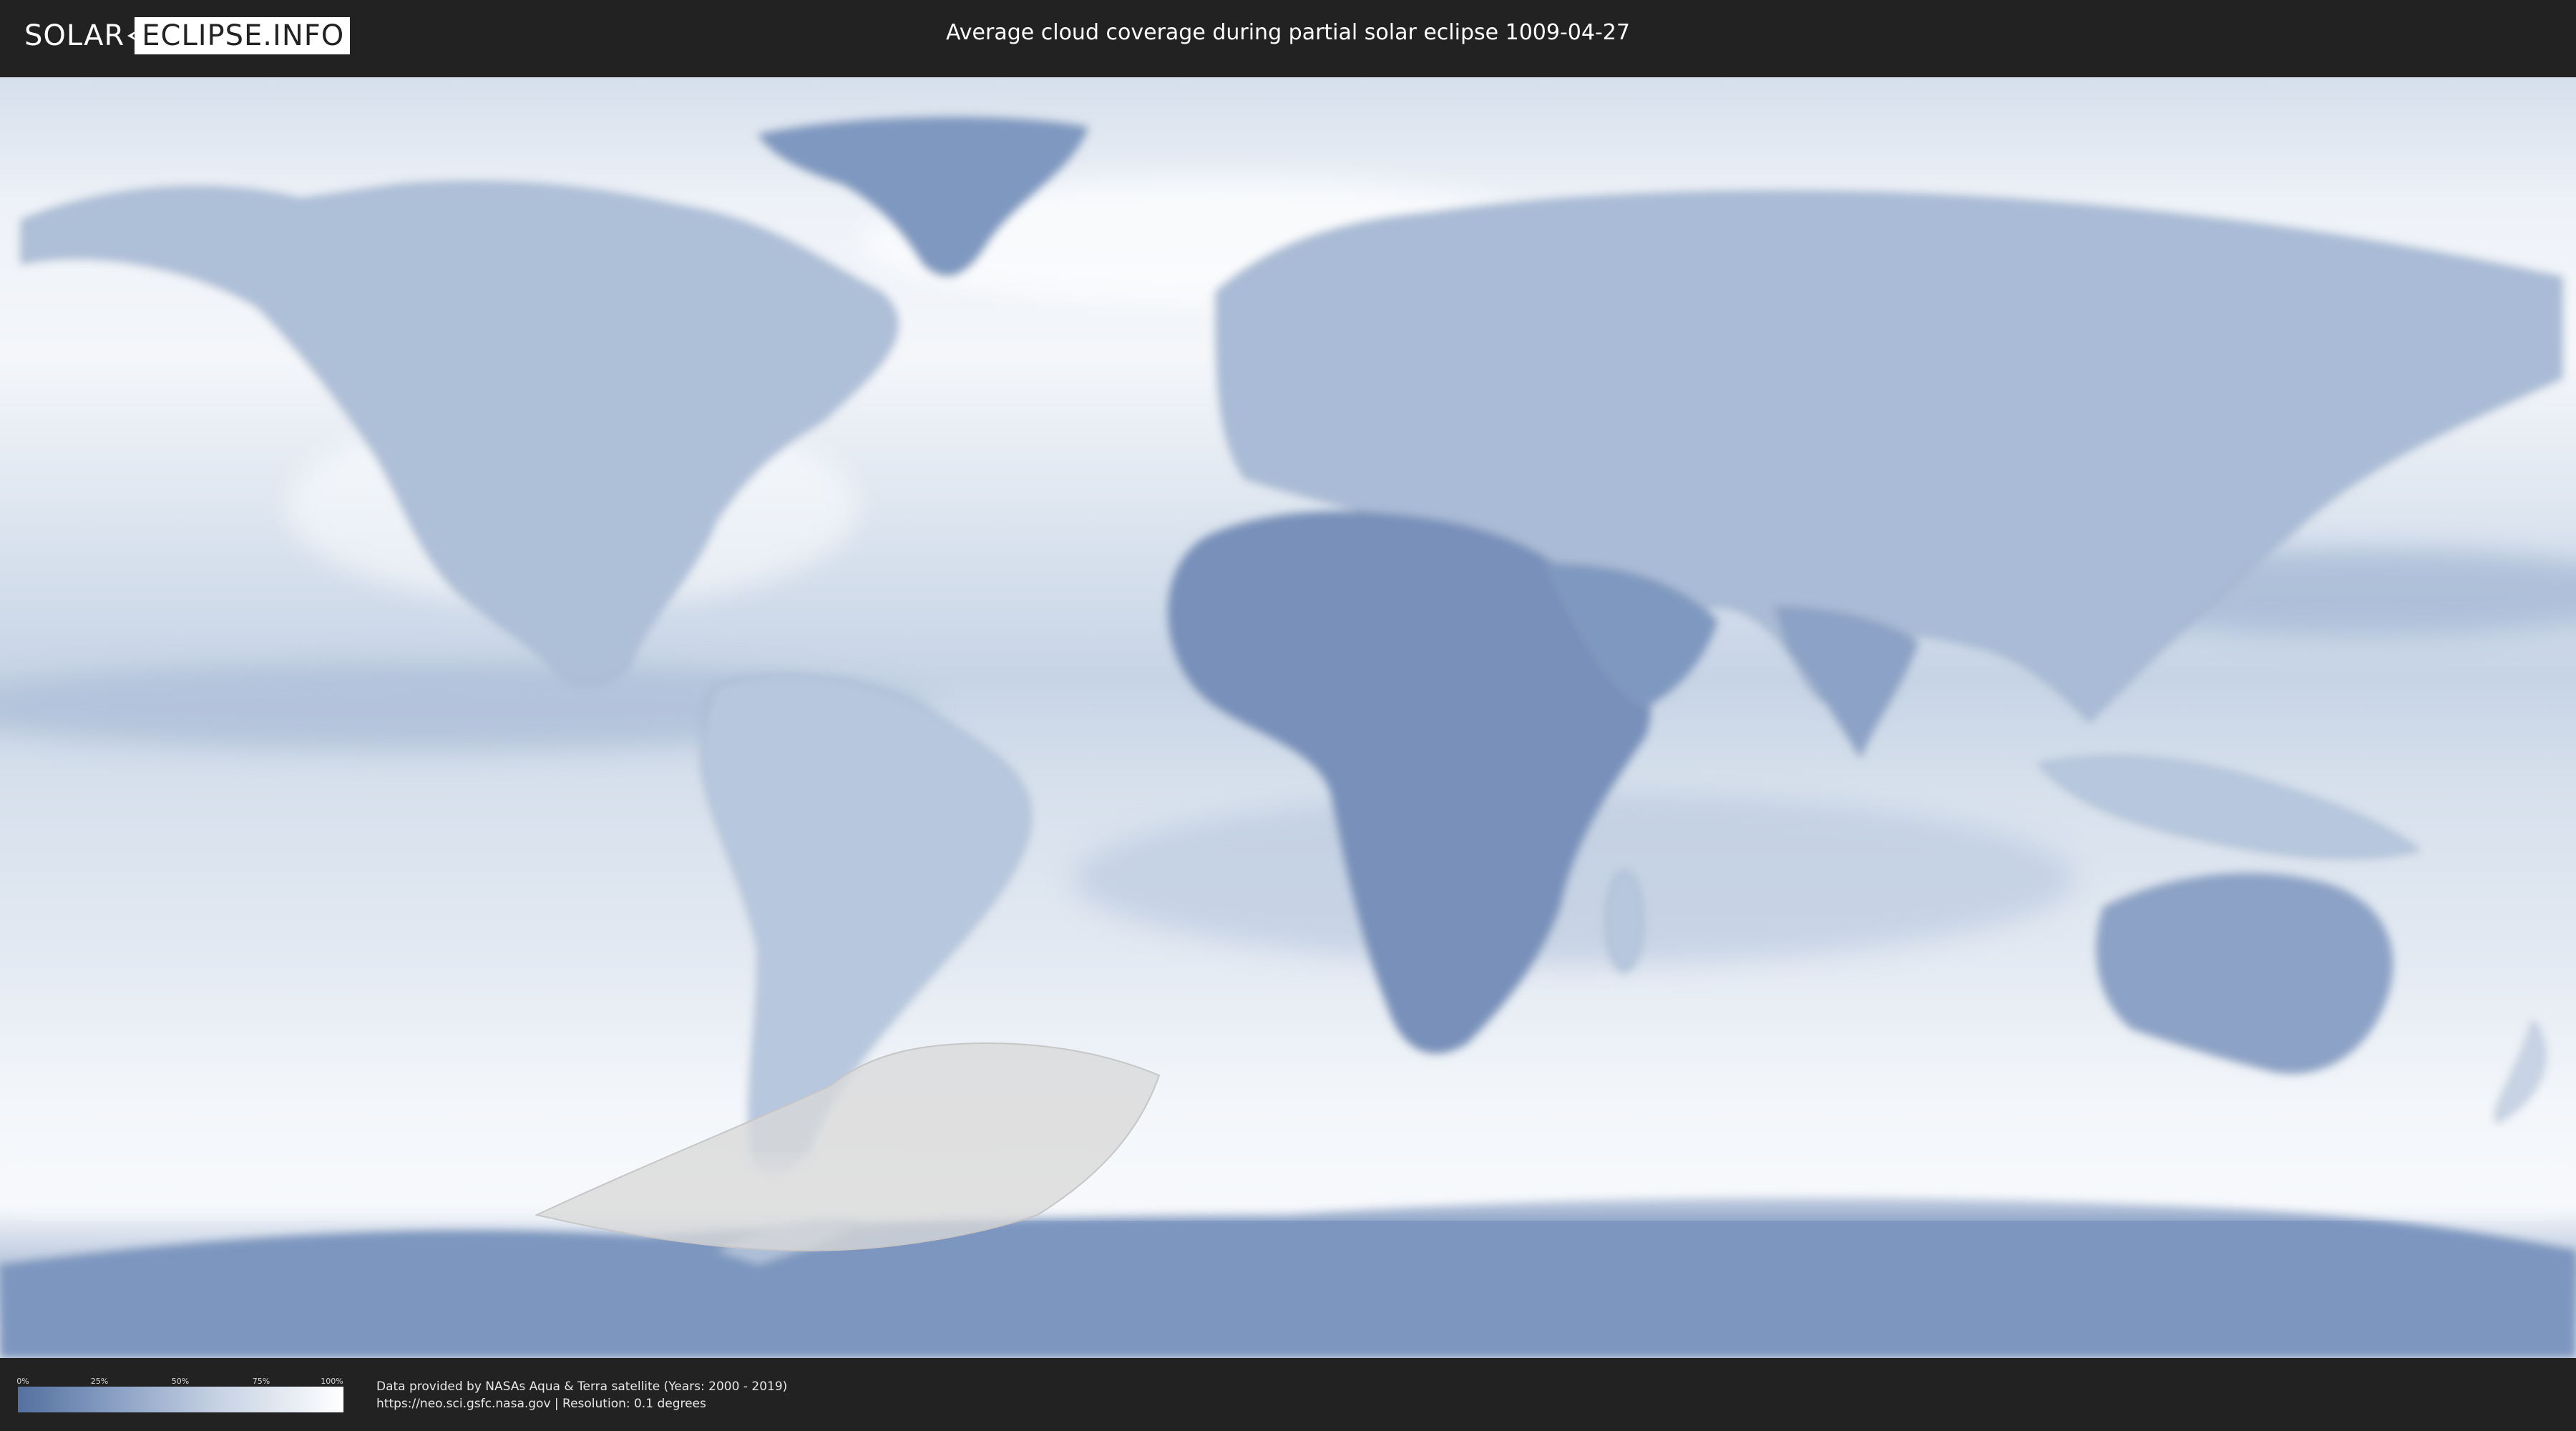 The image size is (2576, 1431). What do you see at coordinates (261, 1382) in the screenshot?
I see `legend-tick-75: 75%` at bounding box center [261, 1382].